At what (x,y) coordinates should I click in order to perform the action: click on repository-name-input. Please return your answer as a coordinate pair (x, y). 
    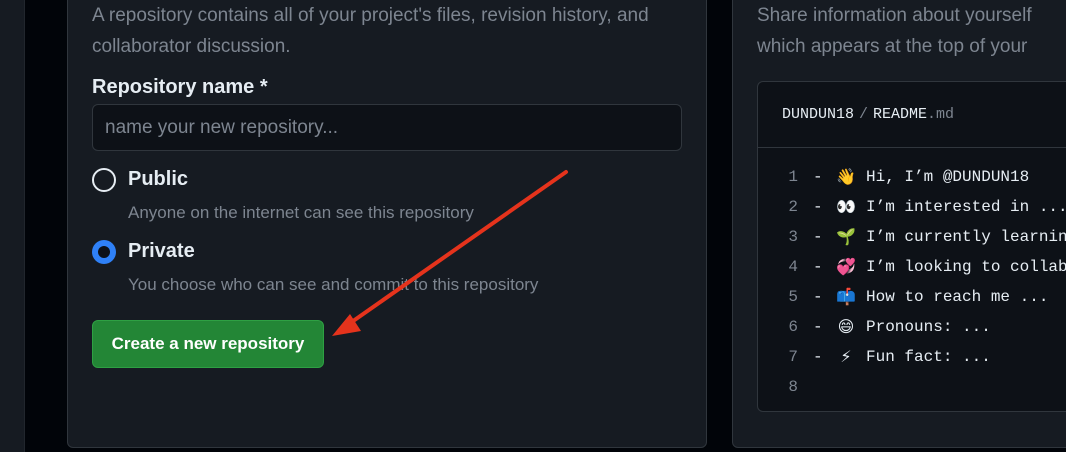
    Looking at the image, I should click on (387, 127).